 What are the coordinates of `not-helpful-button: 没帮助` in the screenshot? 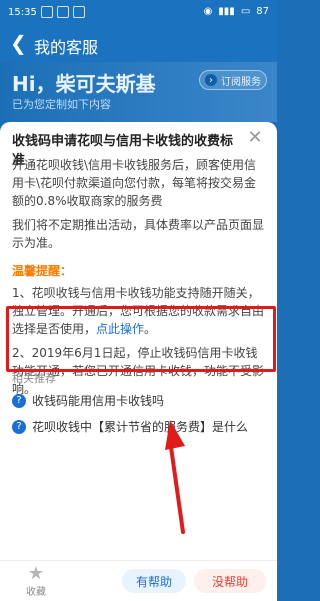 It's located at (230, 581).